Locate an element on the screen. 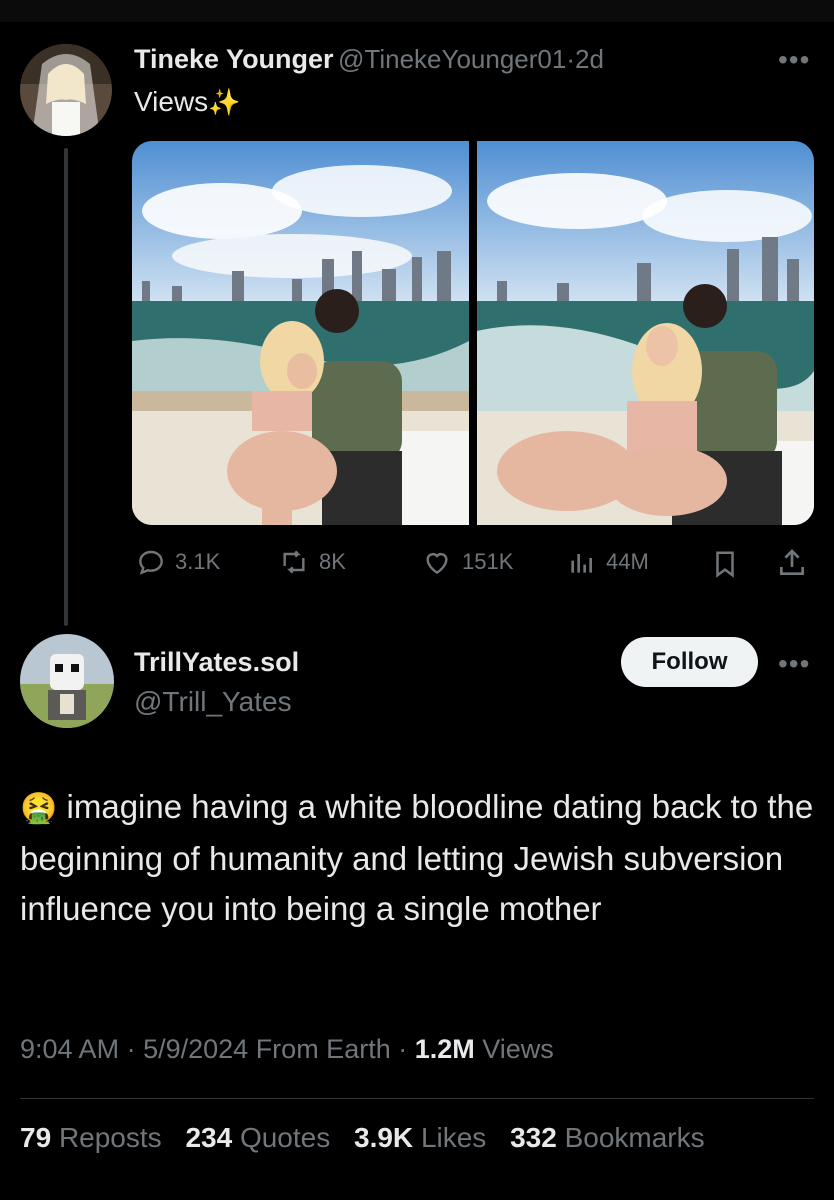 The image size is (834, 1200). share-icon is located at coordinates (792, 565).